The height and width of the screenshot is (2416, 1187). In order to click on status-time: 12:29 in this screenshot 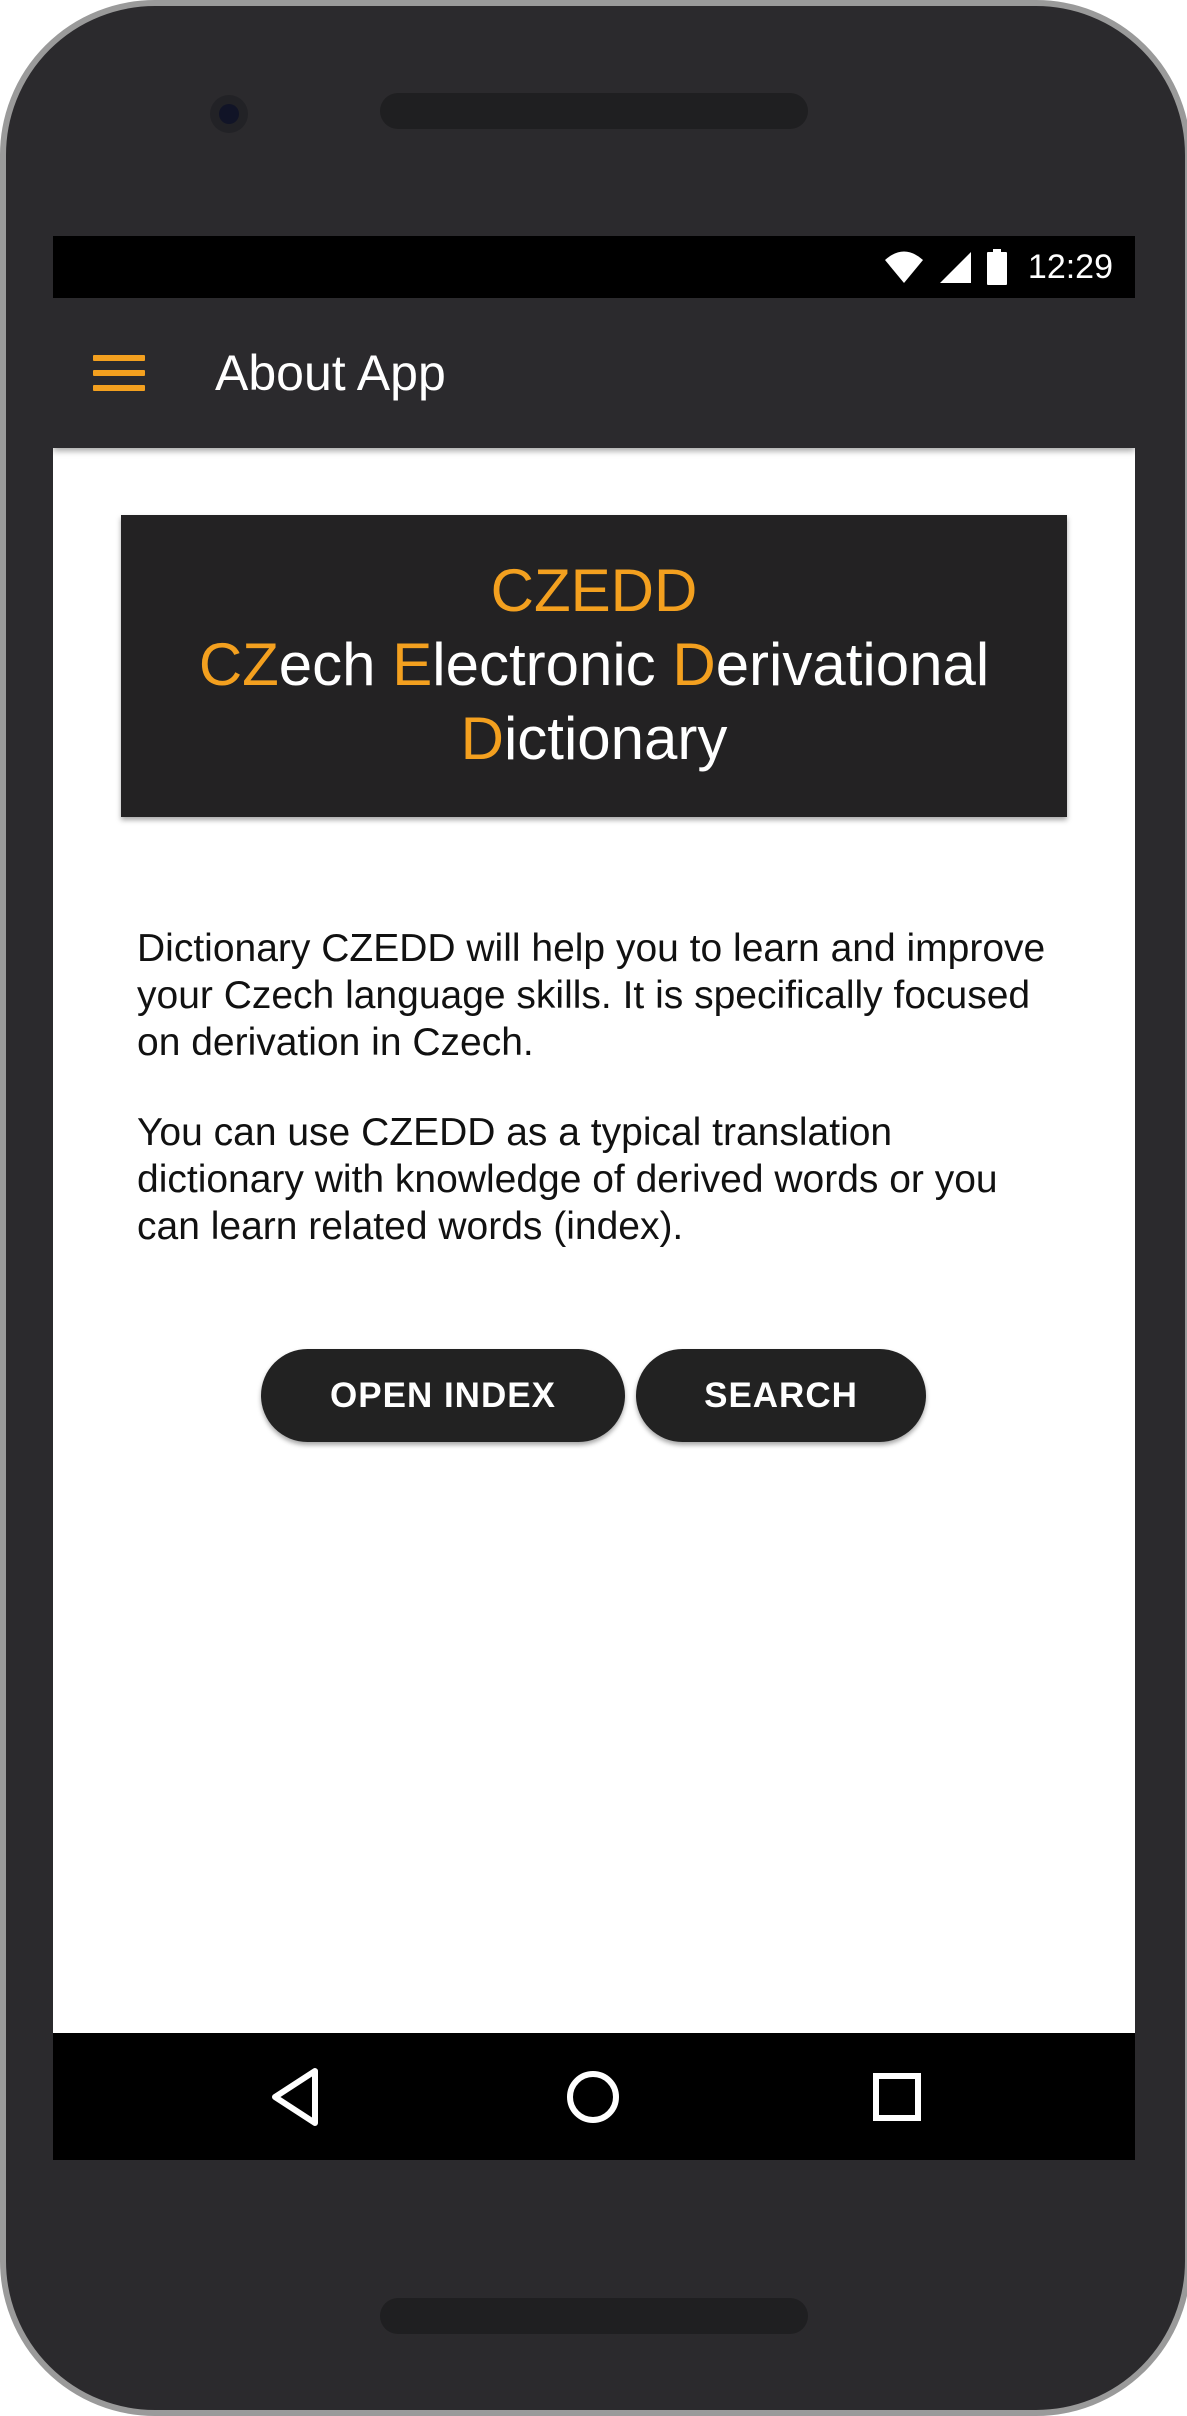, I will do `click(1070, 266)`.